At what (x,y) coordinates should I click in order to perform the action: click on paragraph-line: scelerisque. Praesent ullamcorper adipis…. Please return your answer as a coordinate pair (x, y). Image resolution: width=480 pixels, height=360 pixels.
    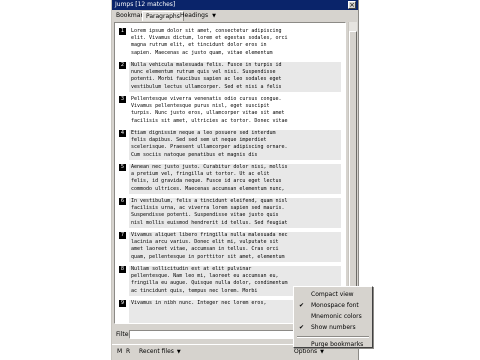
    Looking at the image, I should click on (209, 147).